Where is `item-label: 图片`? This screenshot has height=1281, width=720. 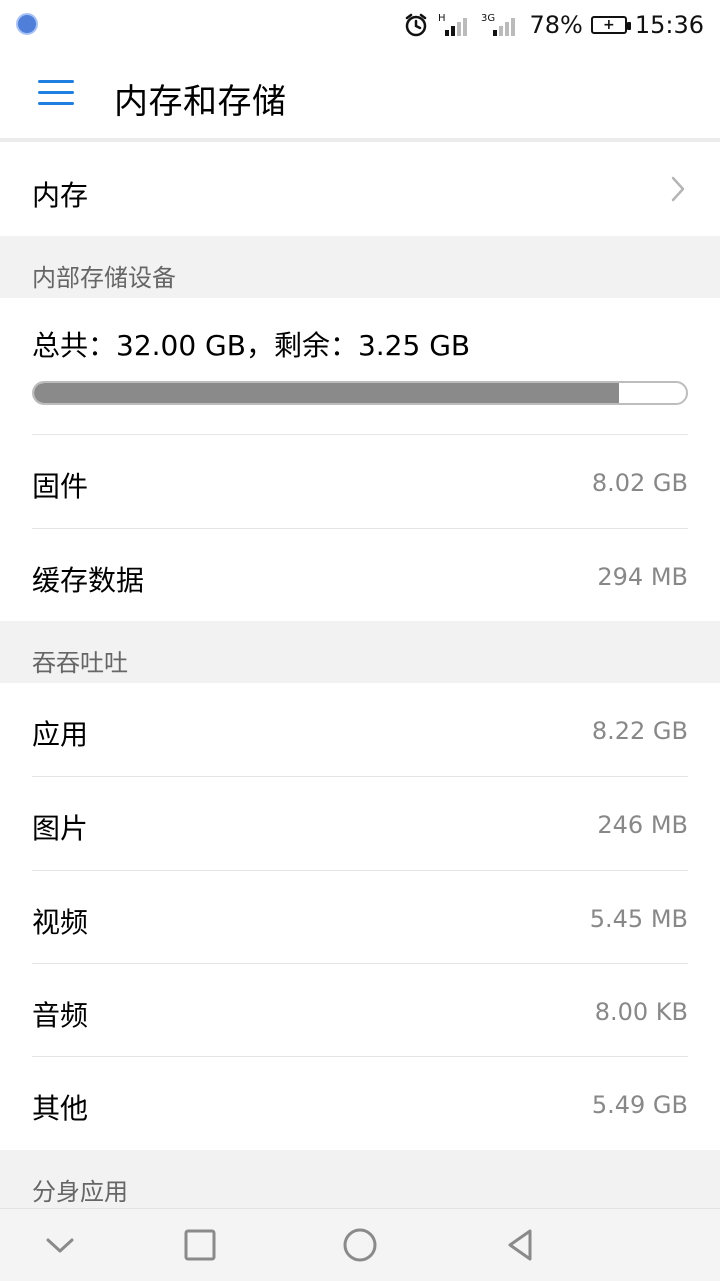
item-label: 图片 is located at coordinates (60, 828).